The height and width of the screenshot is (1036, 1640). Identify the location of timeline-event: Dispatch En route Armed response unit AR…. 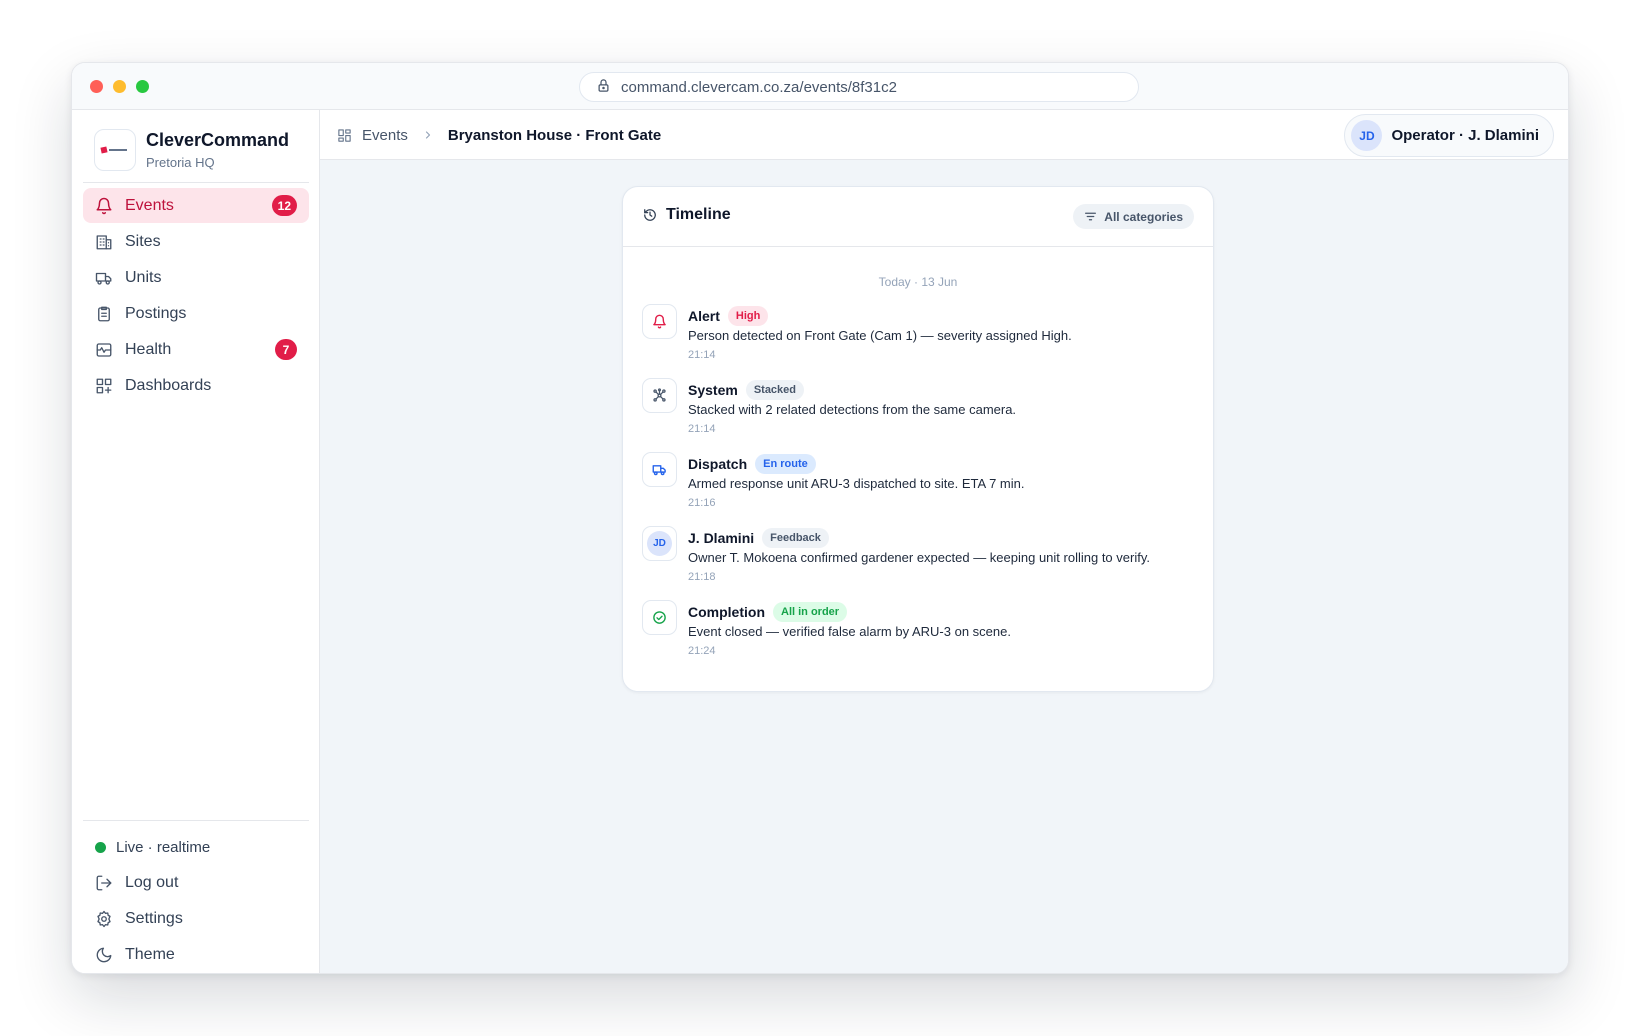
(922, 485).